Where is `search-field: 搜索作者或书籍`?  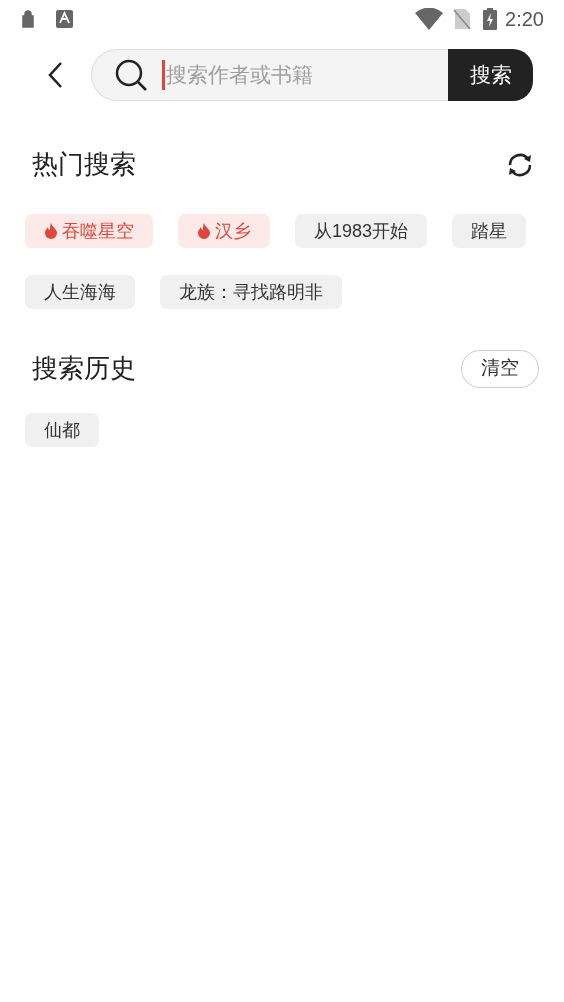 search-field: 搜索作者或书籍 is located at coordinates (269, 75).